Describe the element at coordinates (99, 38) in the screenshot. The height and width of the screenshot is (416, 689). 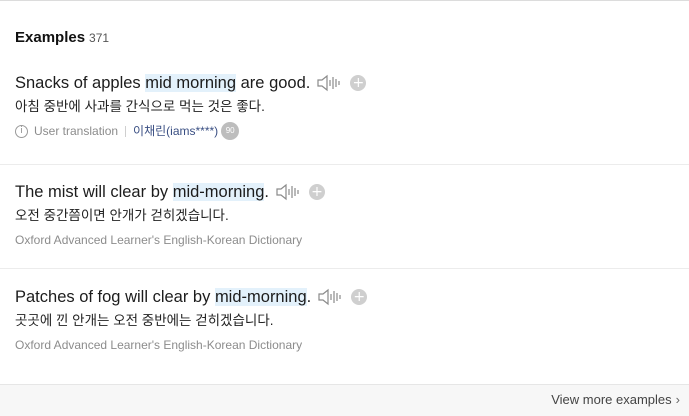
I see `examples-count: 371` at that location.